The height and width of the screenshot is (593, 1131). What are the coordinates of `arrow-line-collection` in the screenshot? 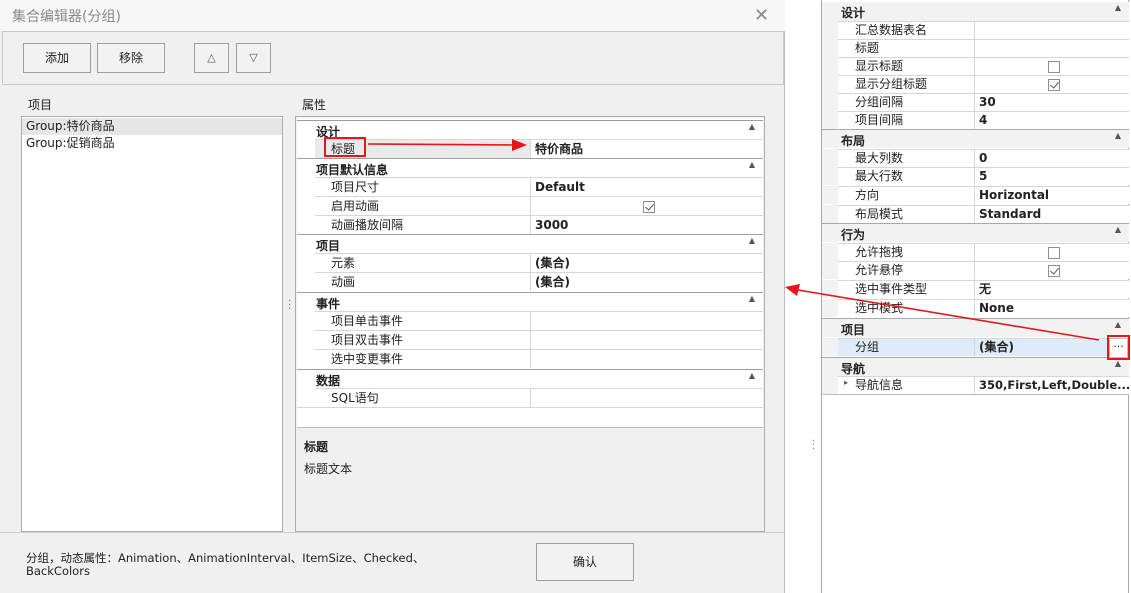 It's located at (948, 315).